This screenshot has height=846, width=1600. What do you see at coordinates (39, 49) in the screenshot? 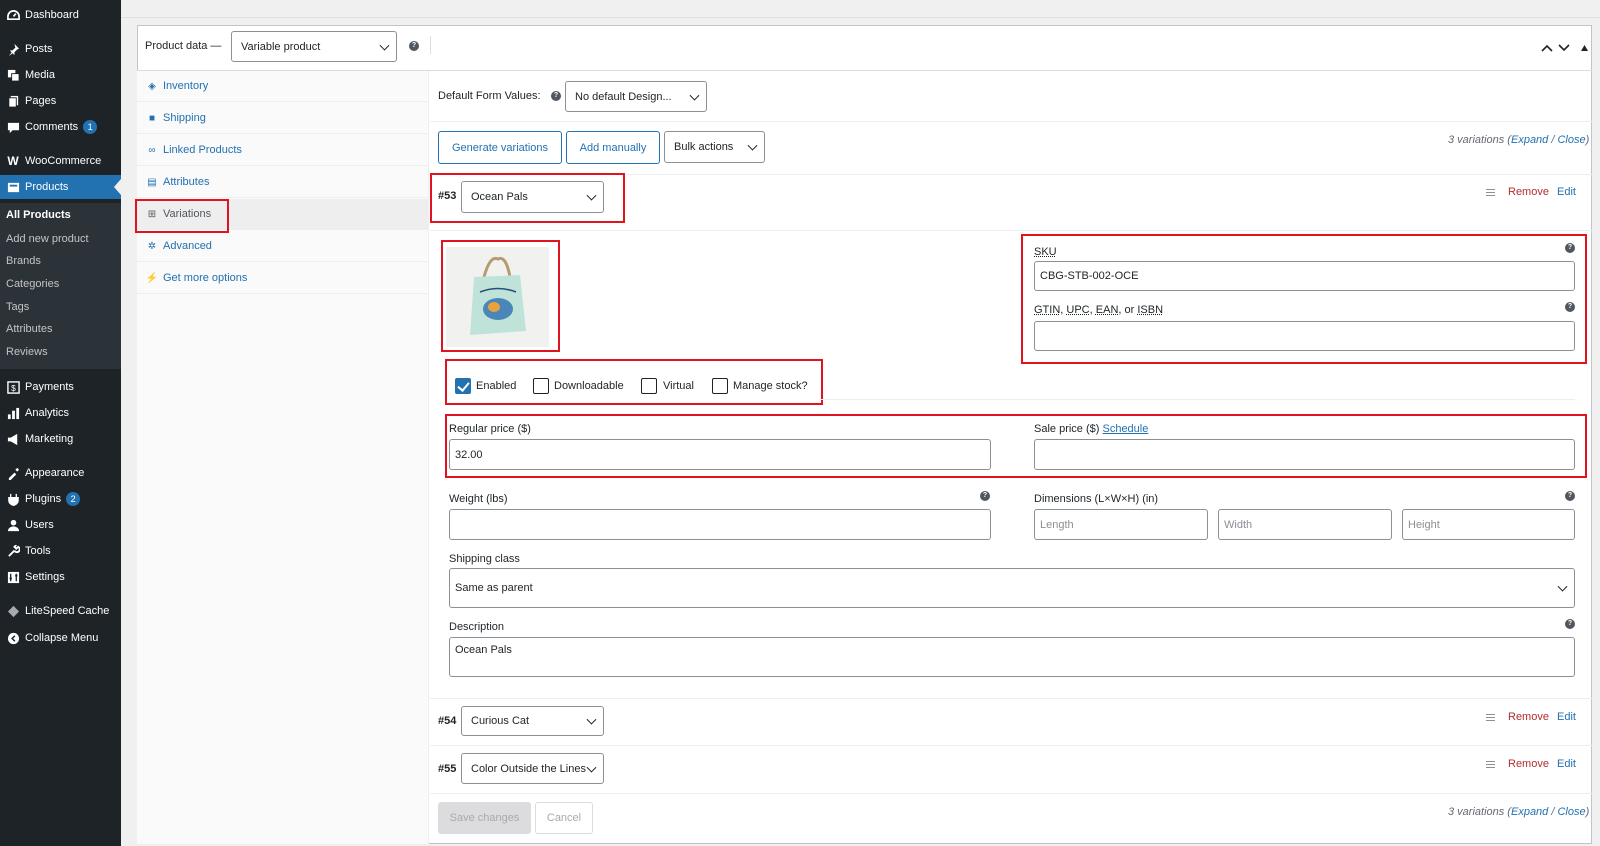
I see `sidebar-item-label: Posts` at bounding box center [39, 49].